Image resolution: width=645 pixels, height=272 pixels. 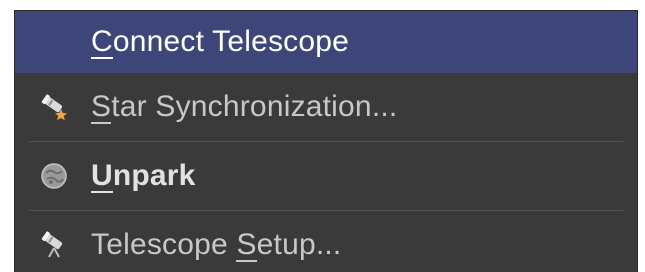 What do you see at coordinates (54, 107) in the screenshot?
I see `telescope-star-icon` at bounding box center [54, 107].